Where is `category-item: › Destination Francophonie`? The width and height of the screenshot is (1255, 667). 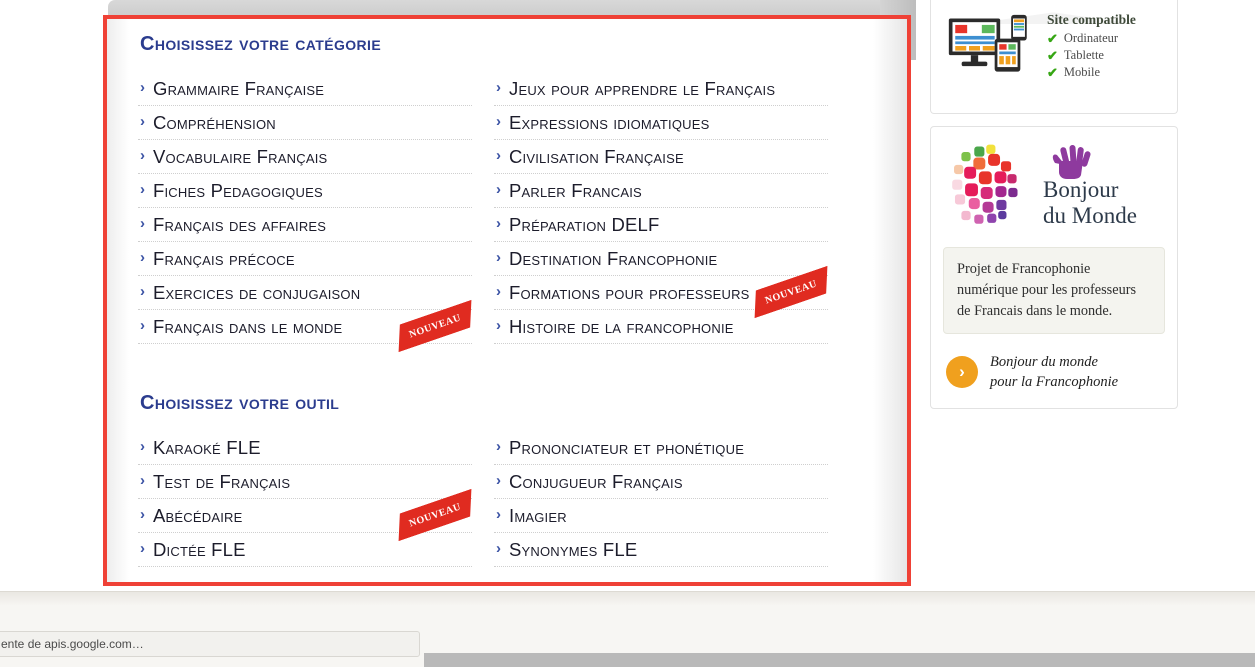 category-item: › Destination Francophonie is located at coordinates (661, 259).